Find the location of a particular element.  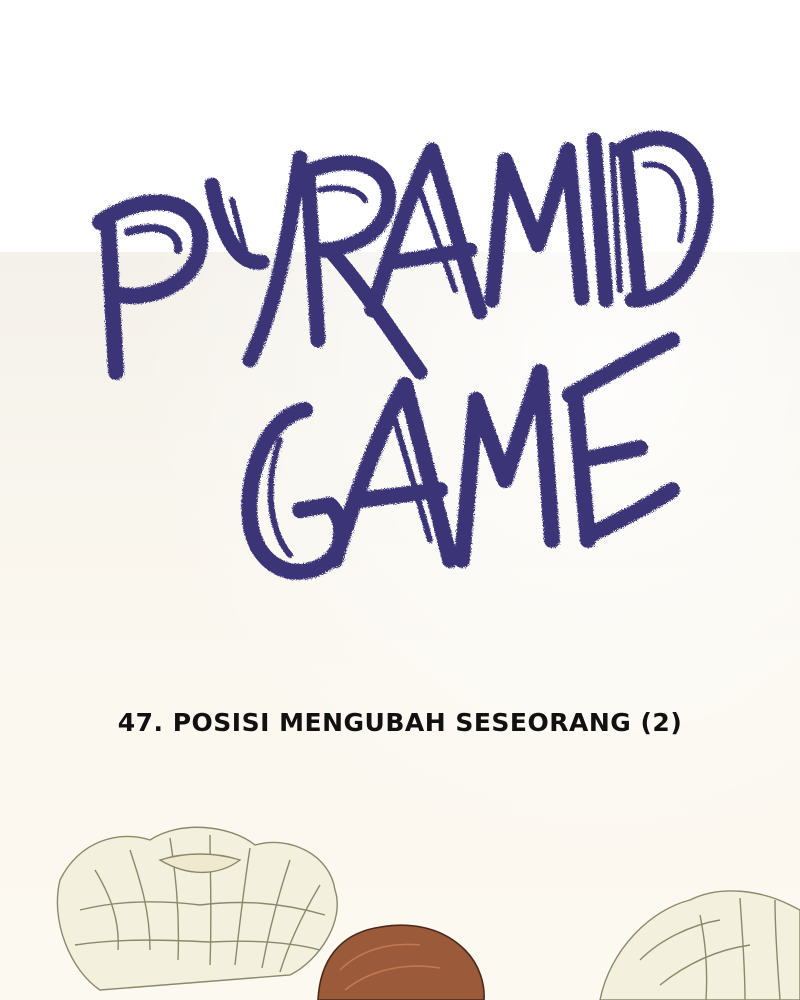

chrysanthemum-right is located at coordinates (699, 945).